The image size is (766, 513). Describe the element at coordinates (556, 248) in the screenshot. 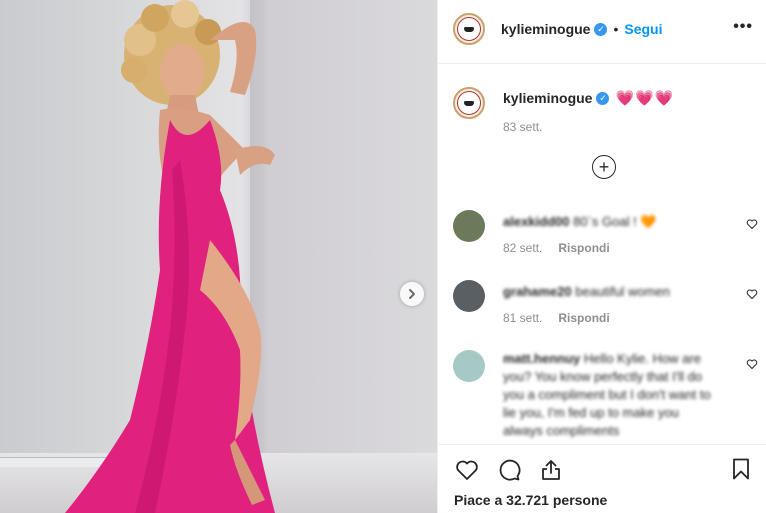

I see `comment-meta: 82 sett. Rispondi` at that location.